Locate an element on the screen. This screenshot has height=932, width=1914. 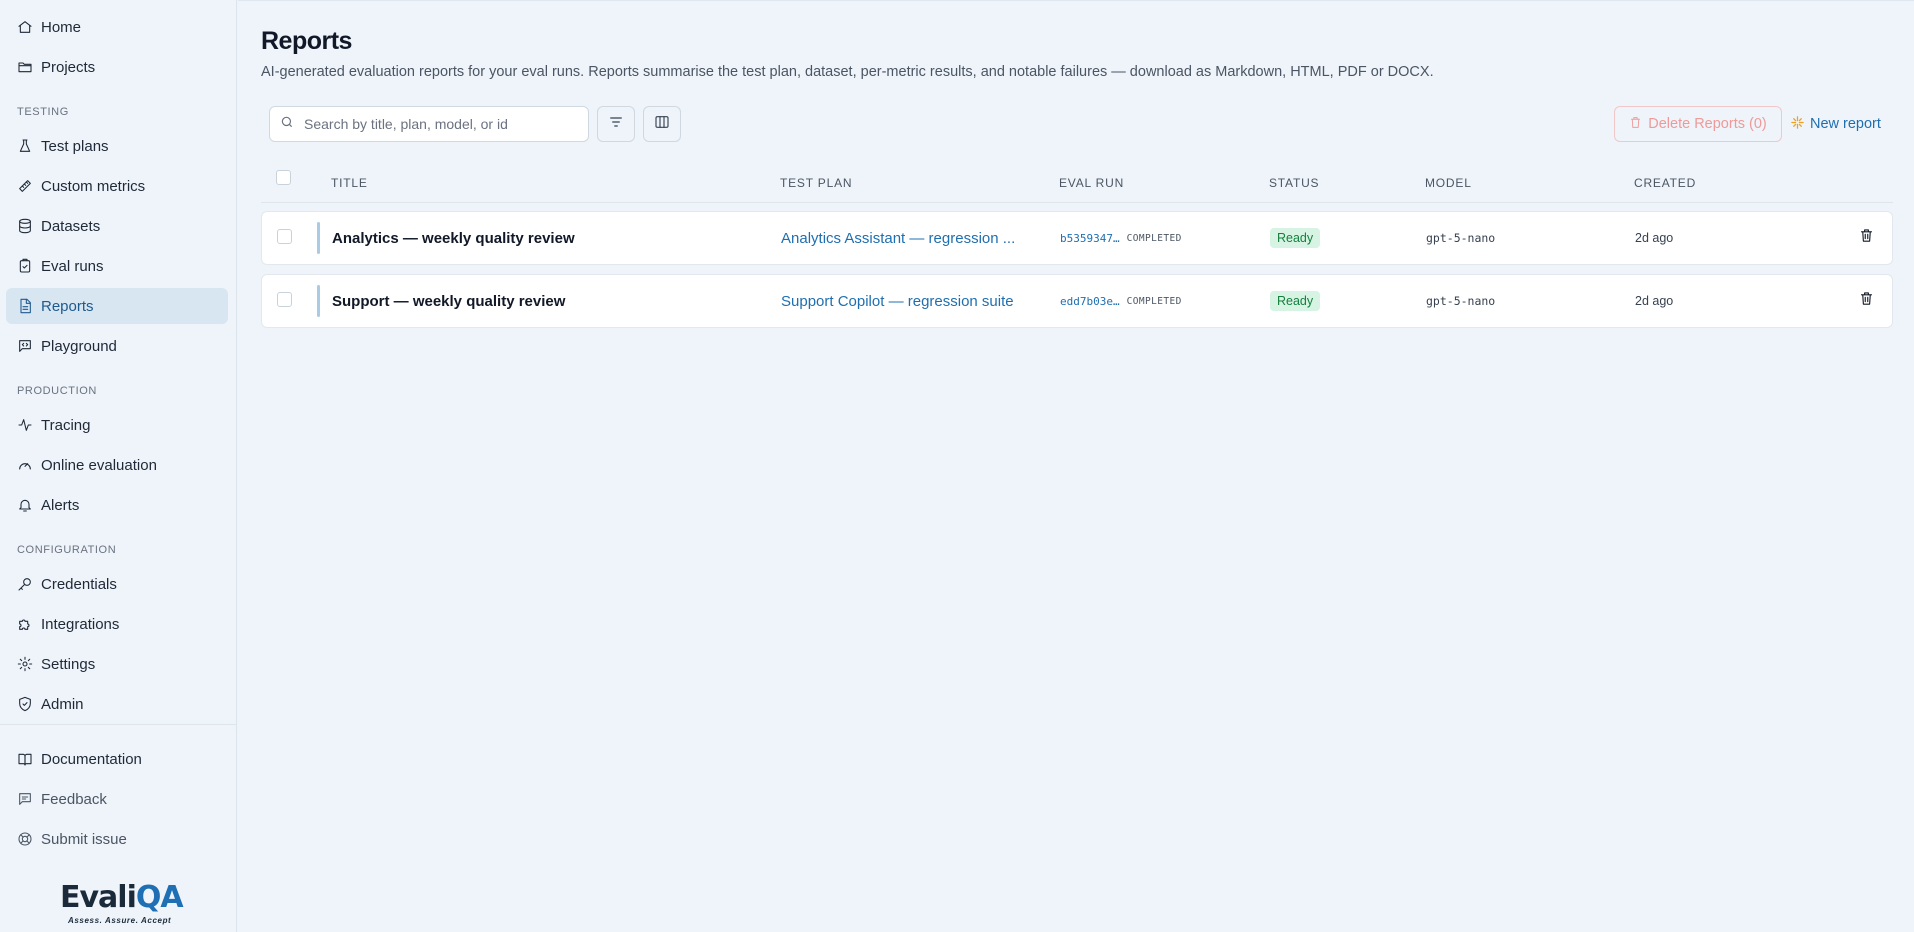
message-code-icon is located at coordinates (25, 346).